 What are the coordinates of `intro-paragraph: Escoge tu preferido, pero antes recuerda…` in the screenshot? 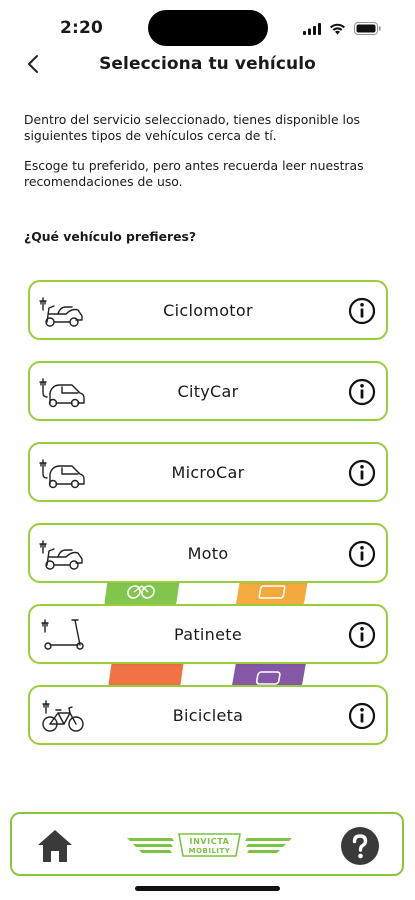 It's located at (194, 173).